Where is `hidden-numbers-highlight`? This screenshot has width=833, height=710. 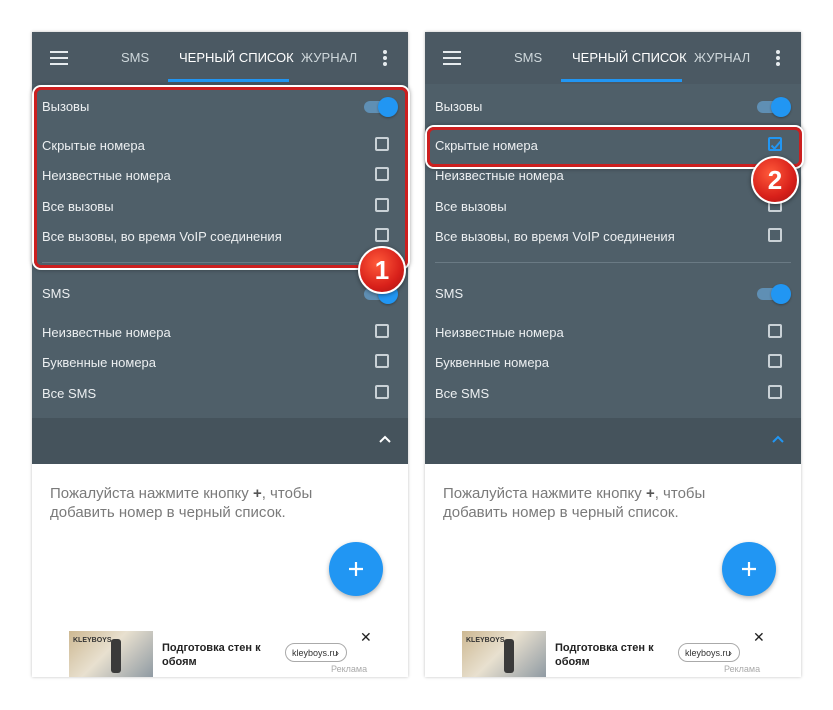 hidden-numbers-highlight is located at coordinates (614, 147).